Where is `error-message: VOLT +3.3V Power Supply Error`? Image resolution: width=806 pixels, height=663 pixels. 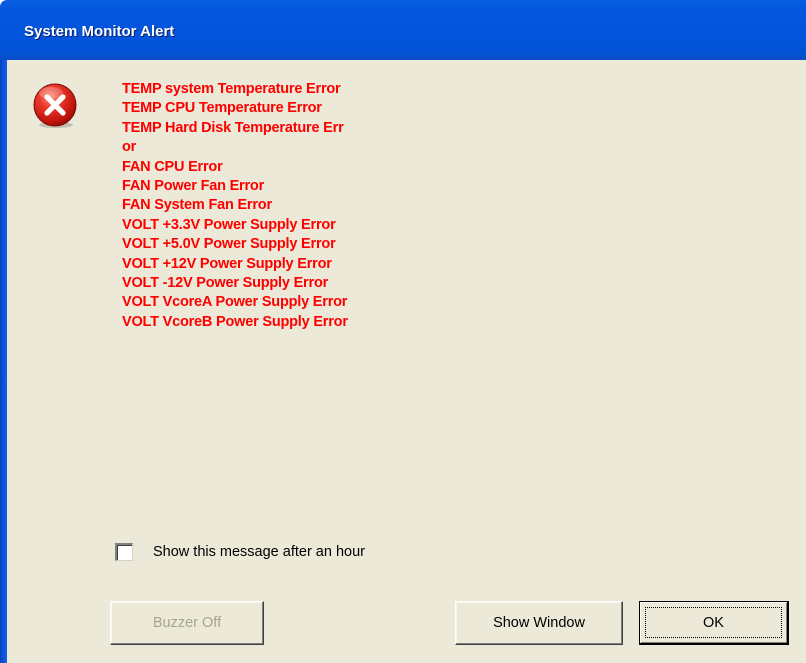 error-message: VOLT +3.3V Power Supply Error is located at coordinates (229, 224).